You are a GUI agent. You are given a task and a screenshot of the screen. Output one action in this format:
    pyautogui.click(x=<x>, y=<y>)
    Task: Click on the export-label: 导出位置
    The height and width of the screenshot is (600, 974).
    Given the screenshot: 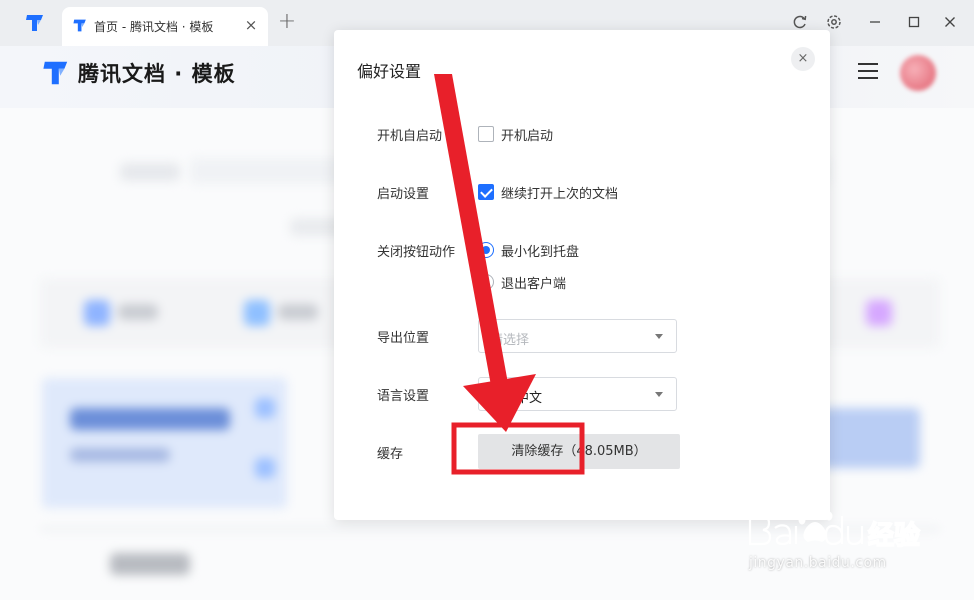 What is the action you would take?
    pyautogui.click(x=403, y=338)
    